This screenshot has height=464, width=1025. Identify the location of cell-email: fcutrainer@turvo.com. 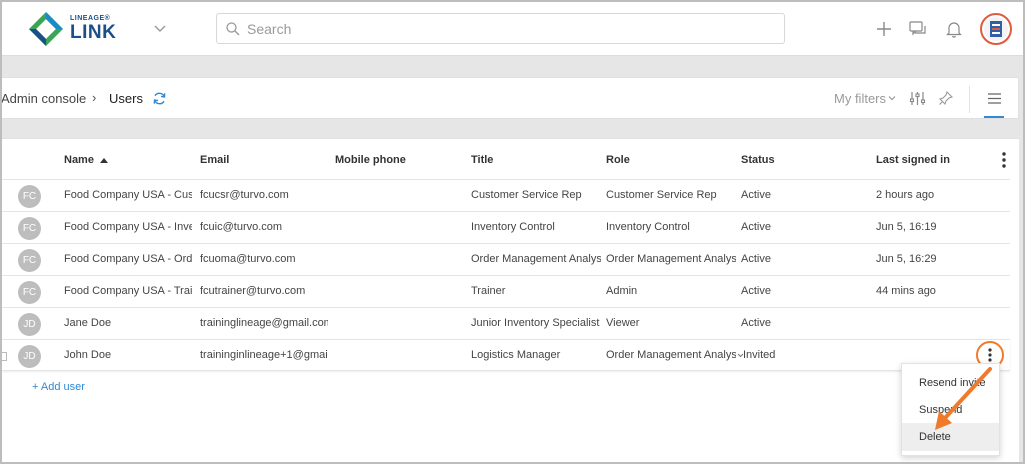
(253, 291).